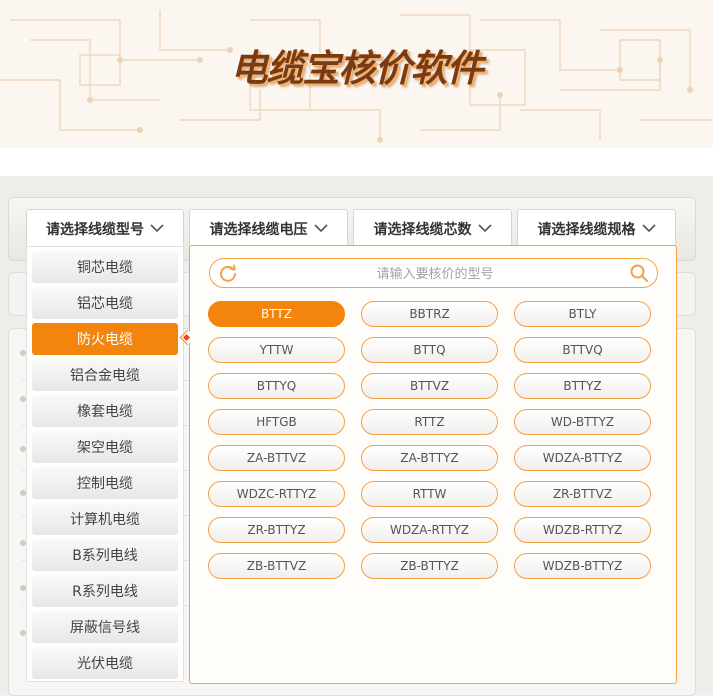  What do you see at coordinates (105, 519) in the screenshot?
I see `category-item-computer: 计算机电缆` at bounding box center [105, 519].